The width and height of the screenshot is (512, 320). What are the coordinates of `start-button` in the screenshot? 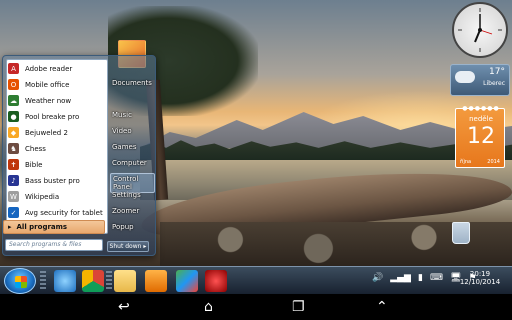 It's located at (20, 281).